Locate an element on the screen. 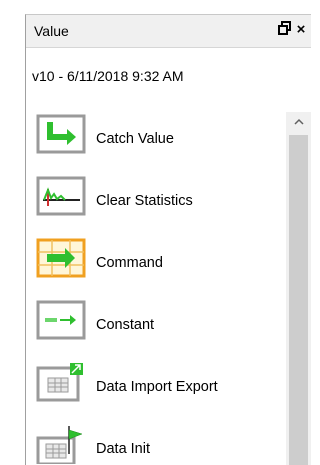 The image size is (320, 465). list-item-command: Command is located at coordinates (156, 267).